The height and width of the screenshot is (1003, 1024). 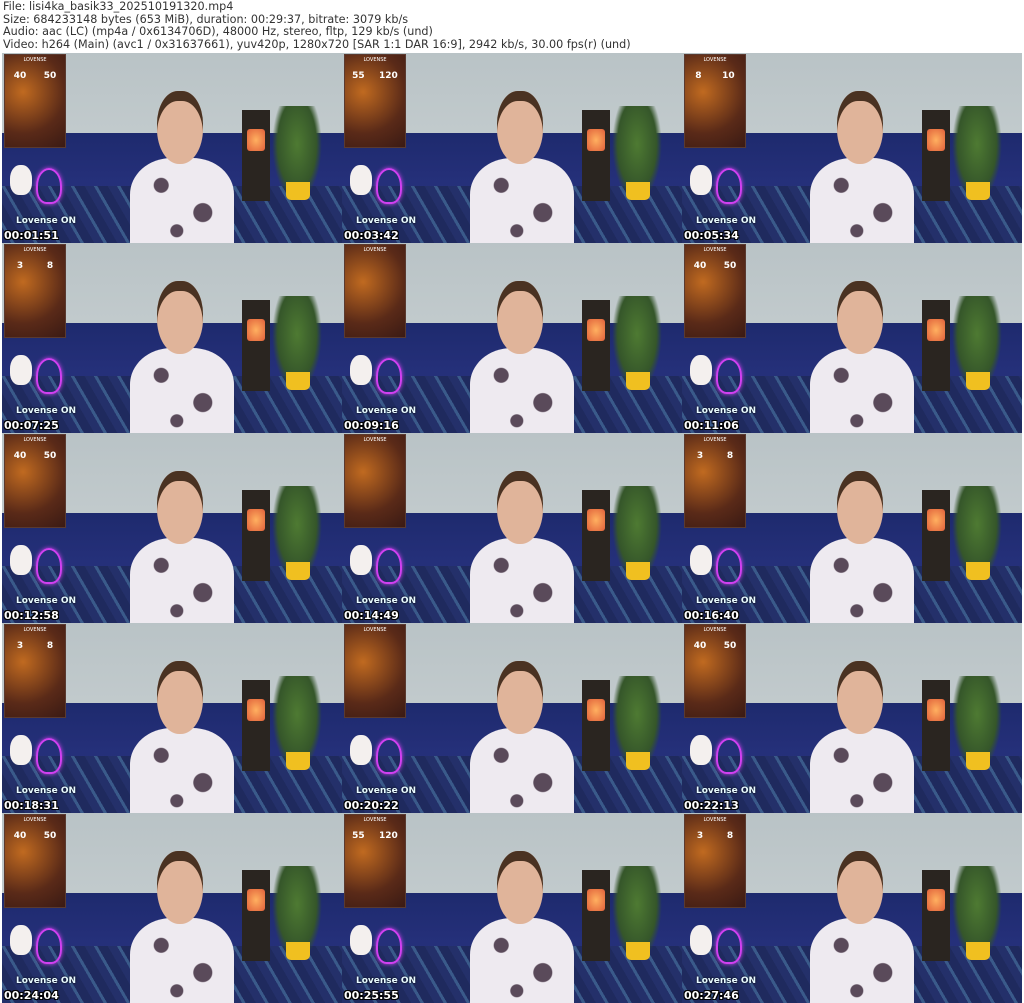 What do you see at coordinates (118, 6) in the screenshot?
I see `file-name: File: lisi4ka_basik33_202510191320.mp4` at bounding box center [118, 6].